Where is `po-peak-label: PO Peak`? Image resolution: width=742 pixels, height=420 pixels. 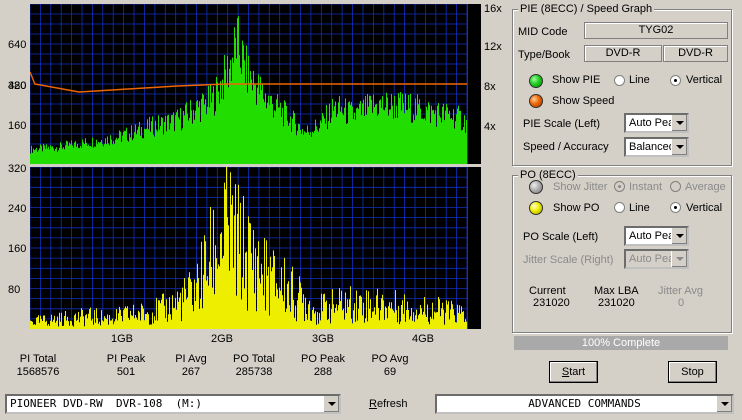 po-peak-label: PO Peak is located at coordinates (323, 359).